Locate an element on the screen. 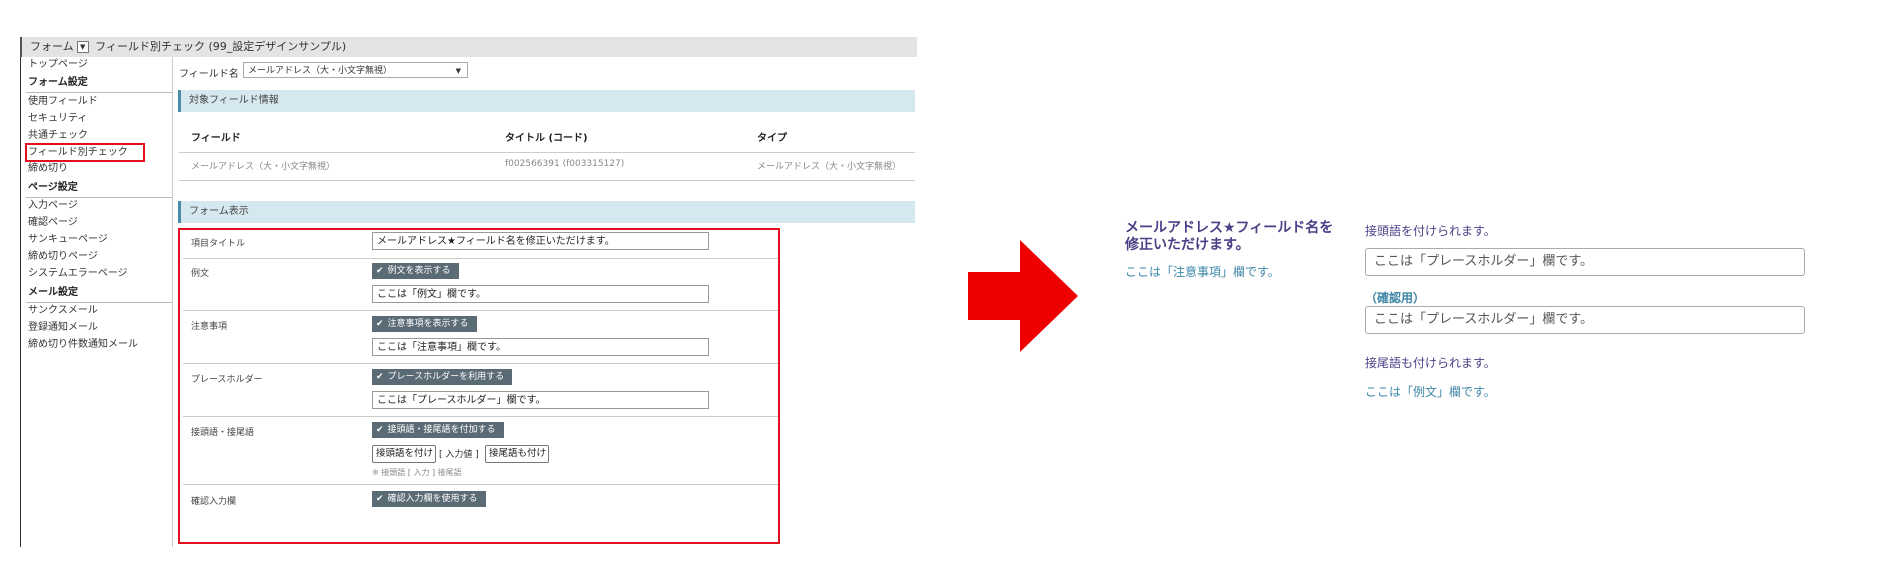  sidebar-item-fields: 使用フィールド is located at coordinates (63, 102).